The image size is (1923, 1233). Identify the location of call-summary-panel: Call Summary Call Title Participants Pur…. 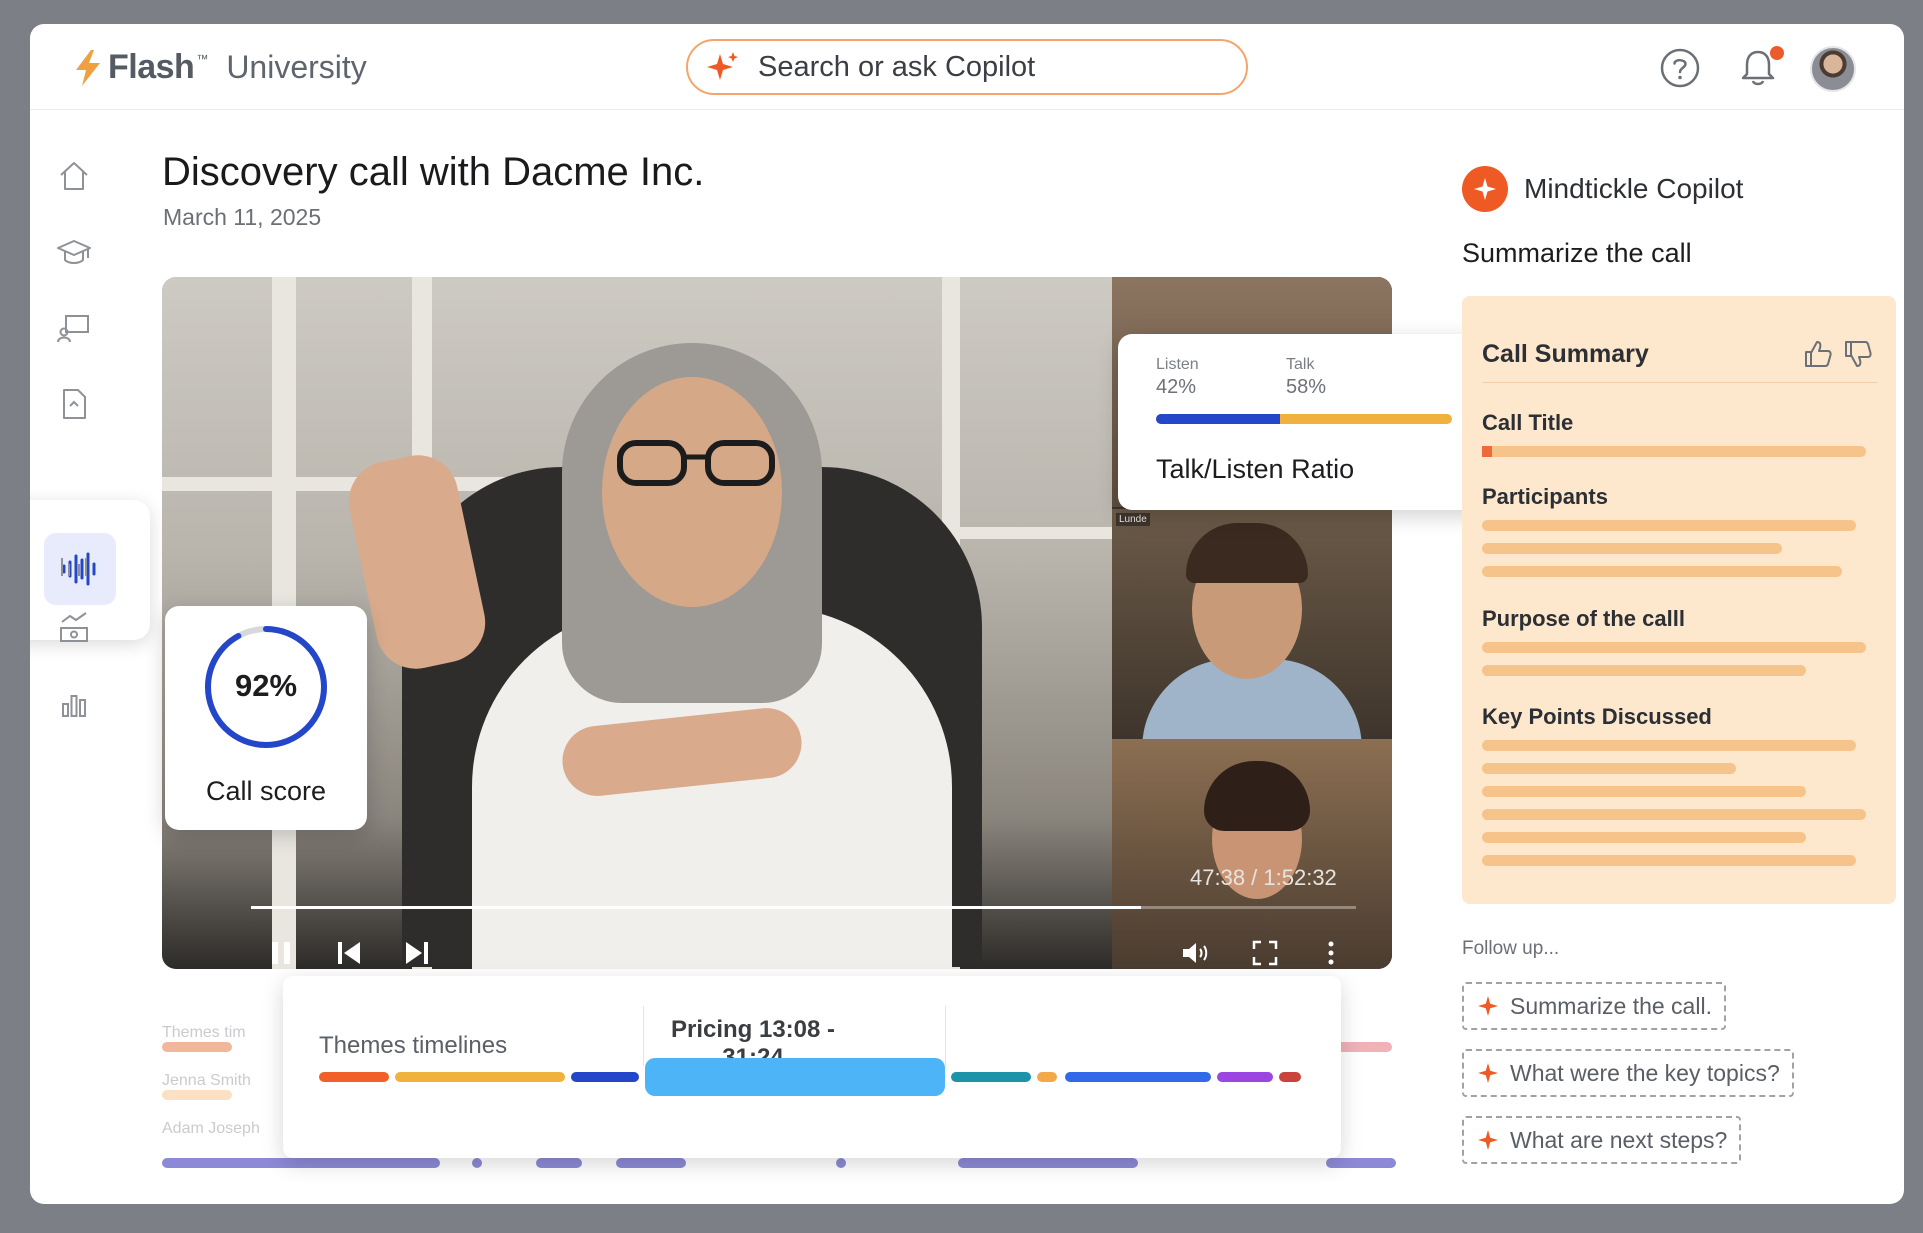
(1679, 600).